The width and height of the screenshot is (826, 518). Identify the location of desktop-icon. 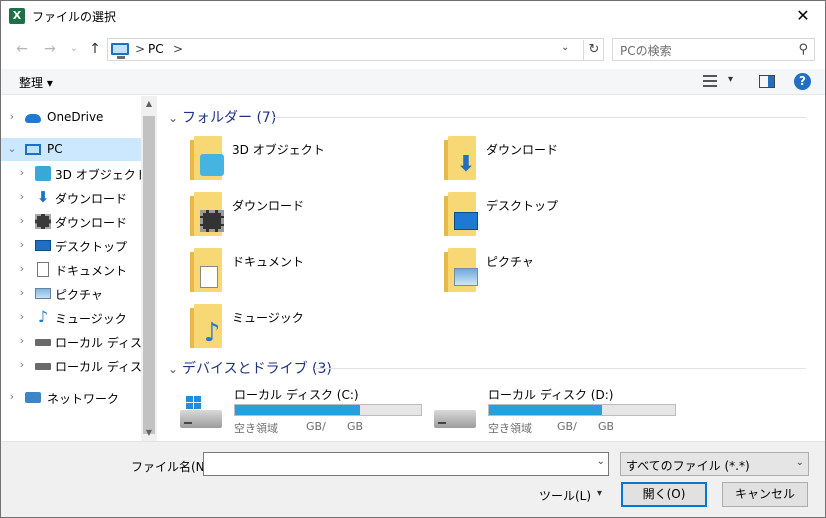
(466, 221).